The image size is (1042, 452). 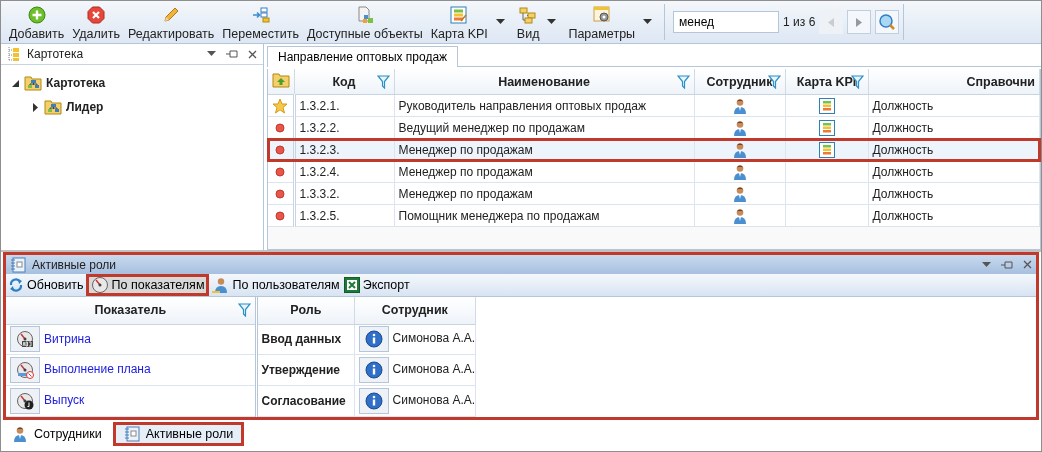 What do you see at coordinates (15, 83) in the screenshot?
I see `expanded-icon` at bounding box center [15, 83].